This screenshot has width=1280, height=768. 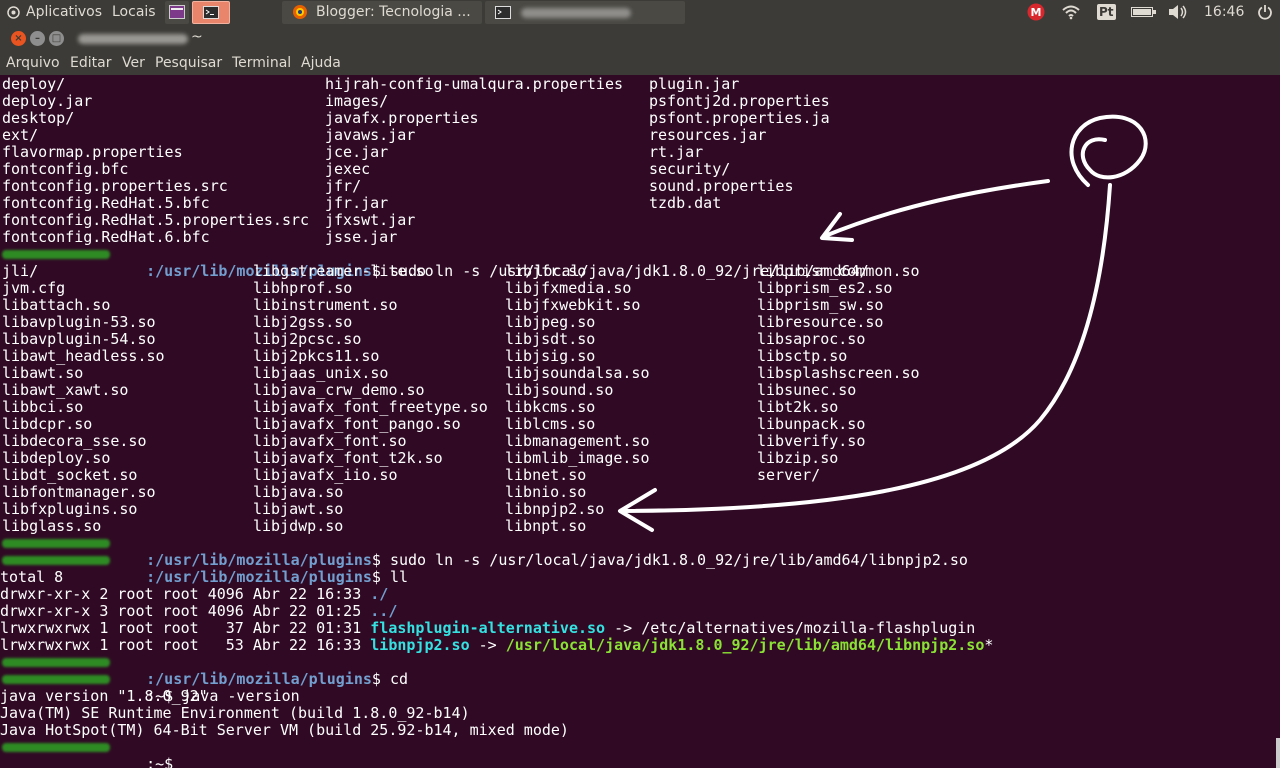 I want to click on file-entry: jfr/, so click(x=343, y=186).